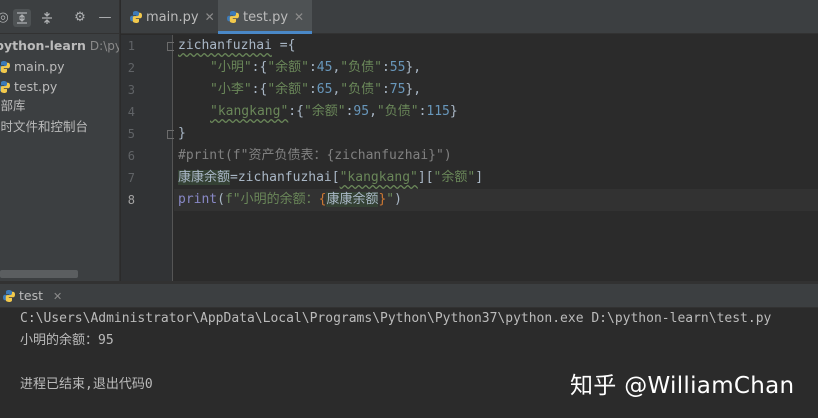  Describe the element at coordinates (231, 89) in the screenshot. I see `code-token: "小李"` at that location.